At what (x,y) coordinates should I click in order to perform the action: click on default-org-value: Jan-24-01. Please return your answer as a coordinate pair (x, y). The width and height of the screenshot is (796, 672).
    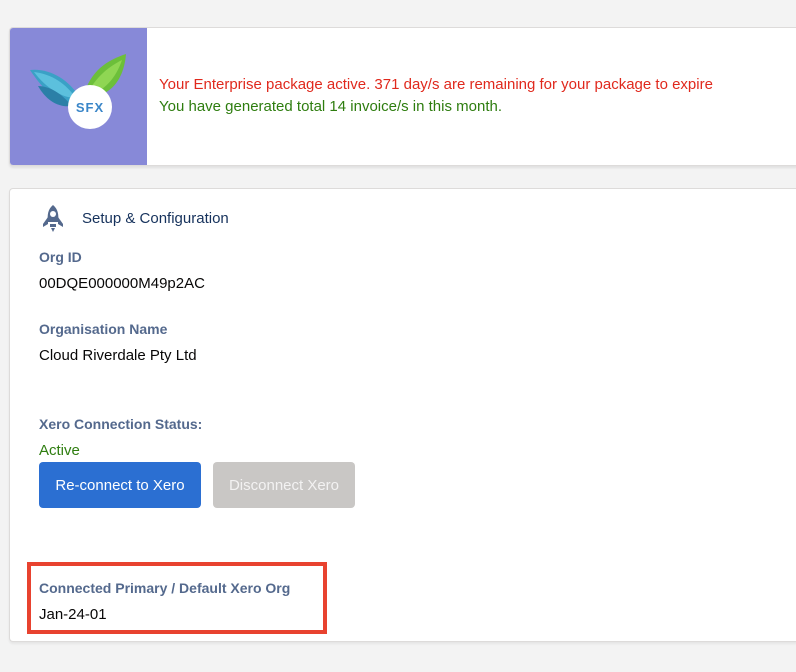
    Looking at the image, I should click on (73, 614).